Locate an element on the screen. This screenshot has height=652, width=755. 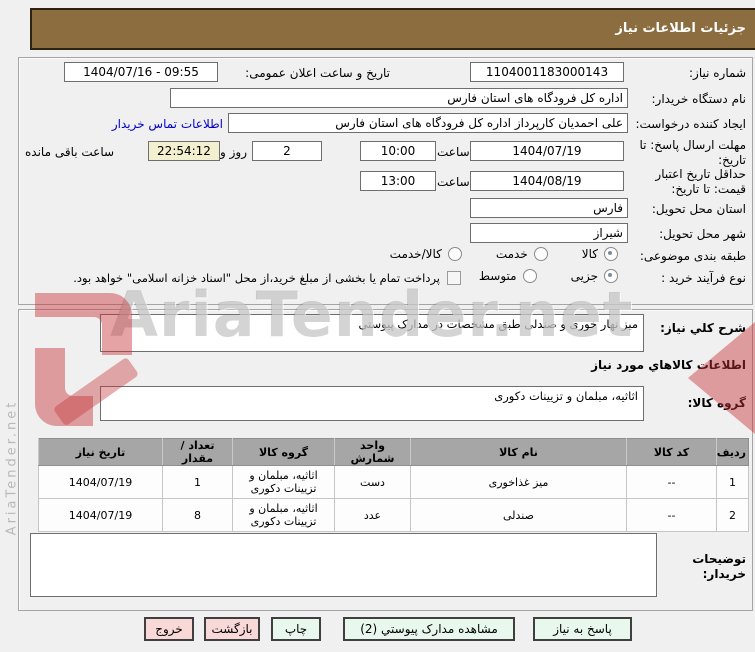
col-goods-code: کد کالا is located at coordinates (671, 452).